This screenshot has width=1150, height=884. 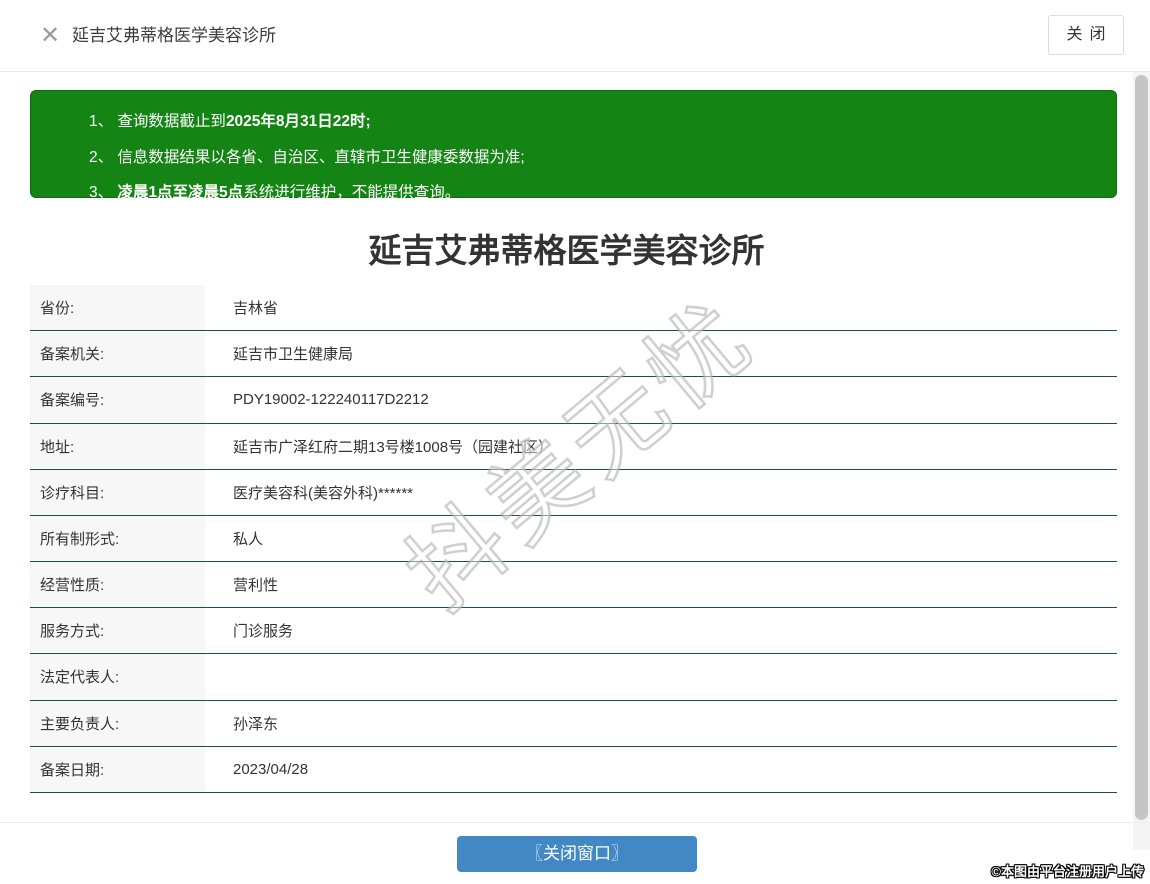 What do you see at coordinates (573, 723) in the screenshot?
I see `table-row: 主要负责人: 孙泽东` at bounding box center [573, 723].